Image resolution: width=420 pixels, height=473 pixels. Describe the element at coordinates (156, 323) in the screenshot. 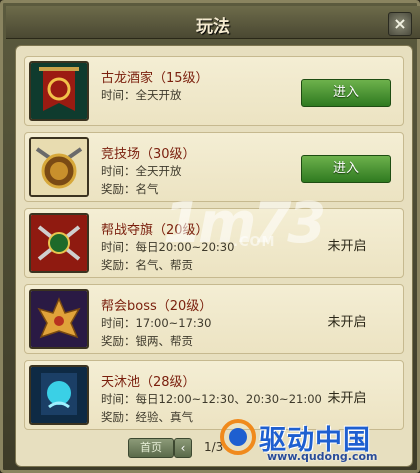

I see `activity-time: 时间：17:00~17:30` at that location.